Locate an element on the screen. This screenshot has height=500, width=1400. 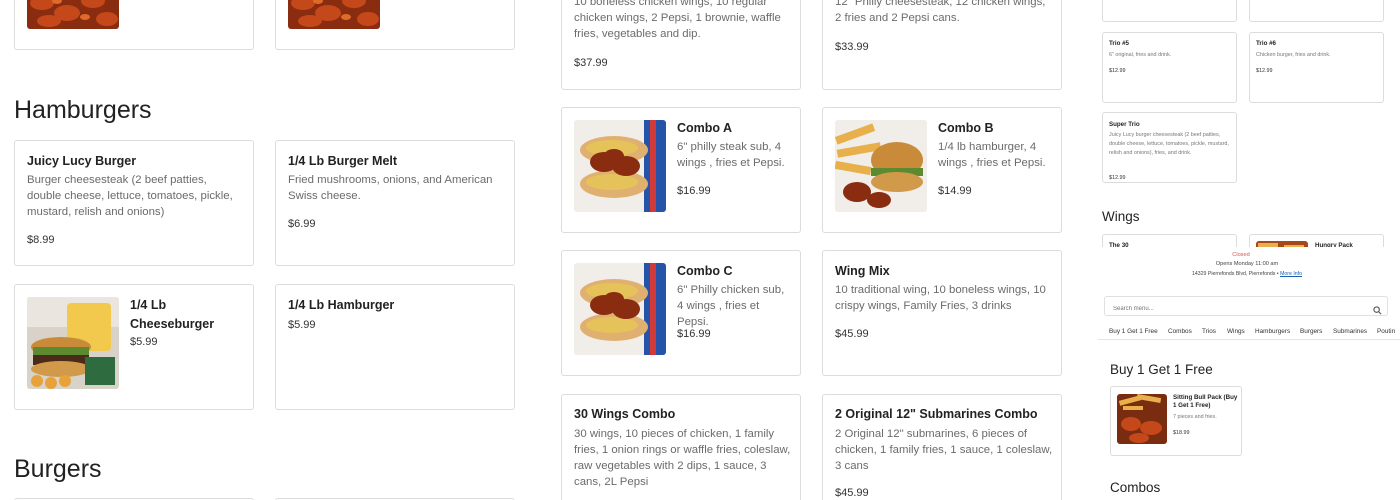
cheeseburger-image is located at coordinates (73, 343).